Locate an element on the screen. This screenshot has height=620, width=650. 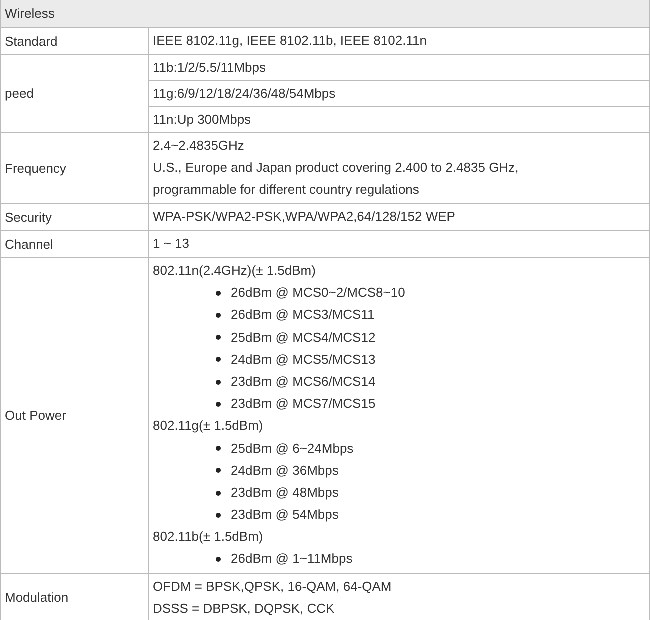
cell-text: 2.4~2.4835GHz is located at coordinates (199, 146).